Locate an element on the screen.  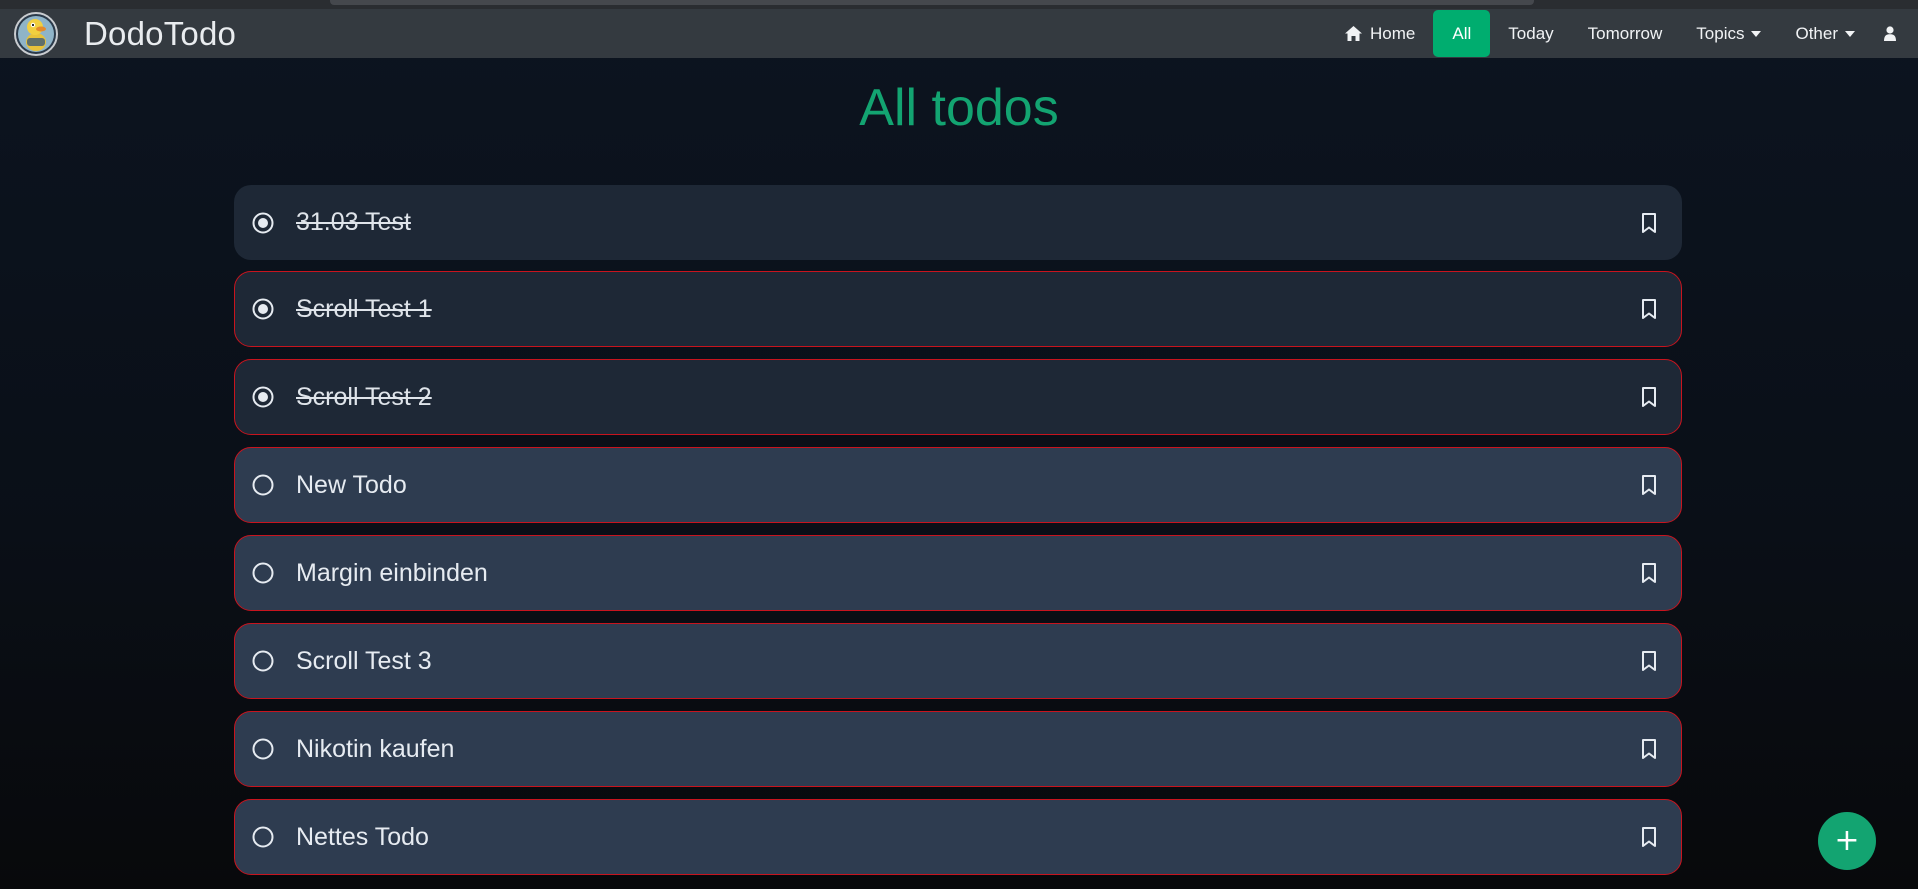
todo-item: Margin einbinden is located at coordinates (958, 573).